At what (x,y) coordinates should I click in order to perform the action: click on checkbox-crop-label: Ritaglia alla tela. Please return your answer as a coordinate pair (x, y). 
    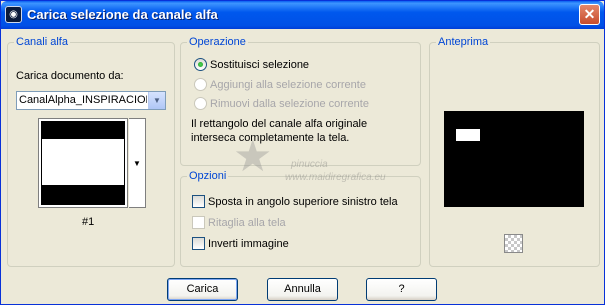
    Looking at the image, I should click on (247, 223).